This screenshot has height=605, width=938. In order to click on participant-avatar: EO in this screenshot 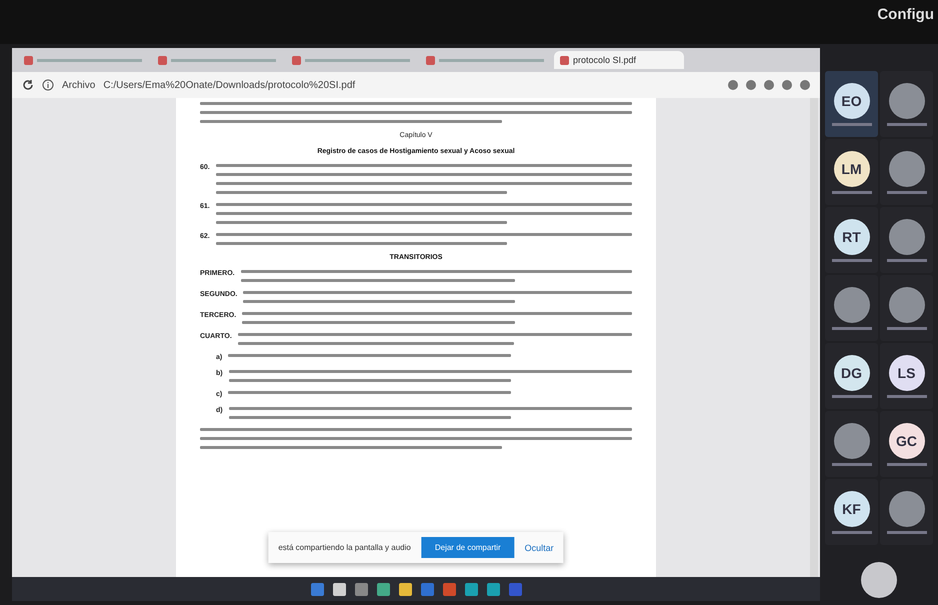, I will do `click(852, 100)`.